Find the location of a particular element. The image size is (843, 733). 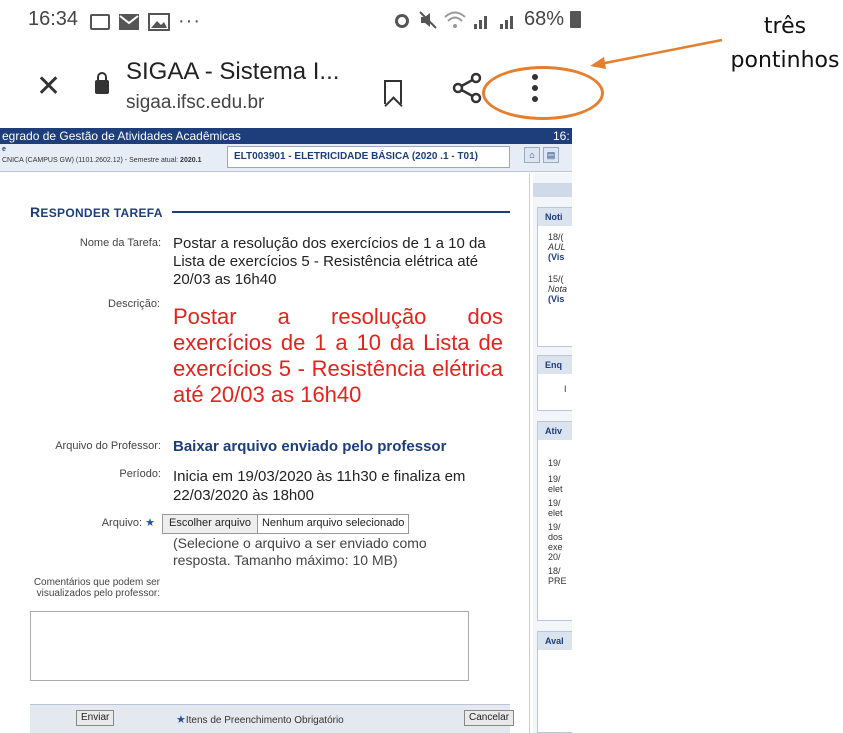

section-title: RESPONDER TAREFA is located at coordinates (96, 212).